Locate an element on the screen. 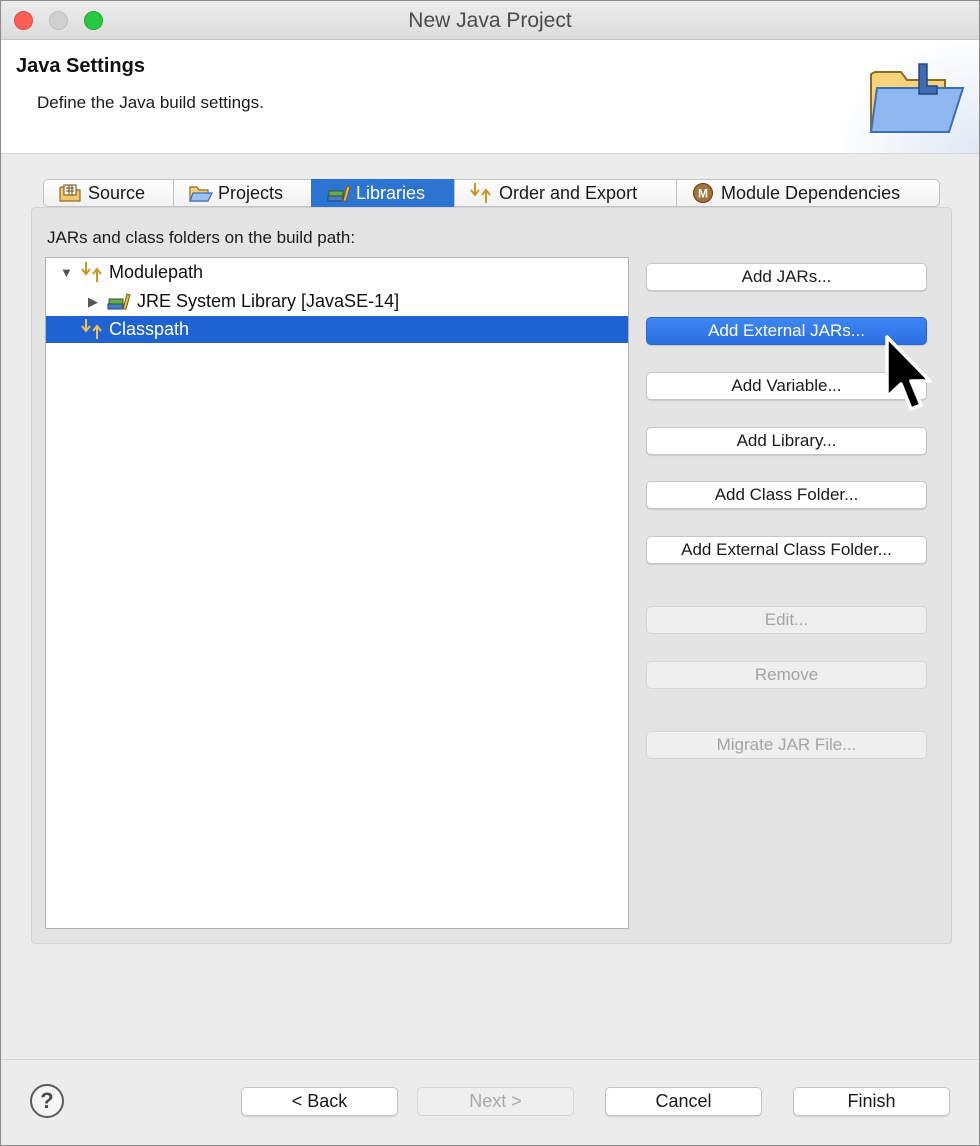 The image size is (980, 1146). tree-item-modulepath: ▼ Modulepath is located at coordinates (337, 272).